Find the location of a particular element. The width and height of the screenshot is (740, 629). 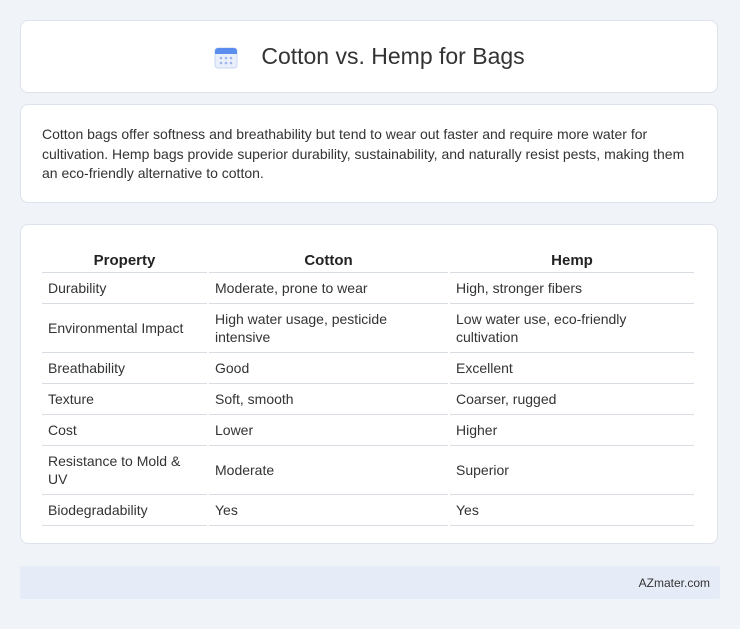

cotton-cell: Moderate is located at coordinates (328, 470).